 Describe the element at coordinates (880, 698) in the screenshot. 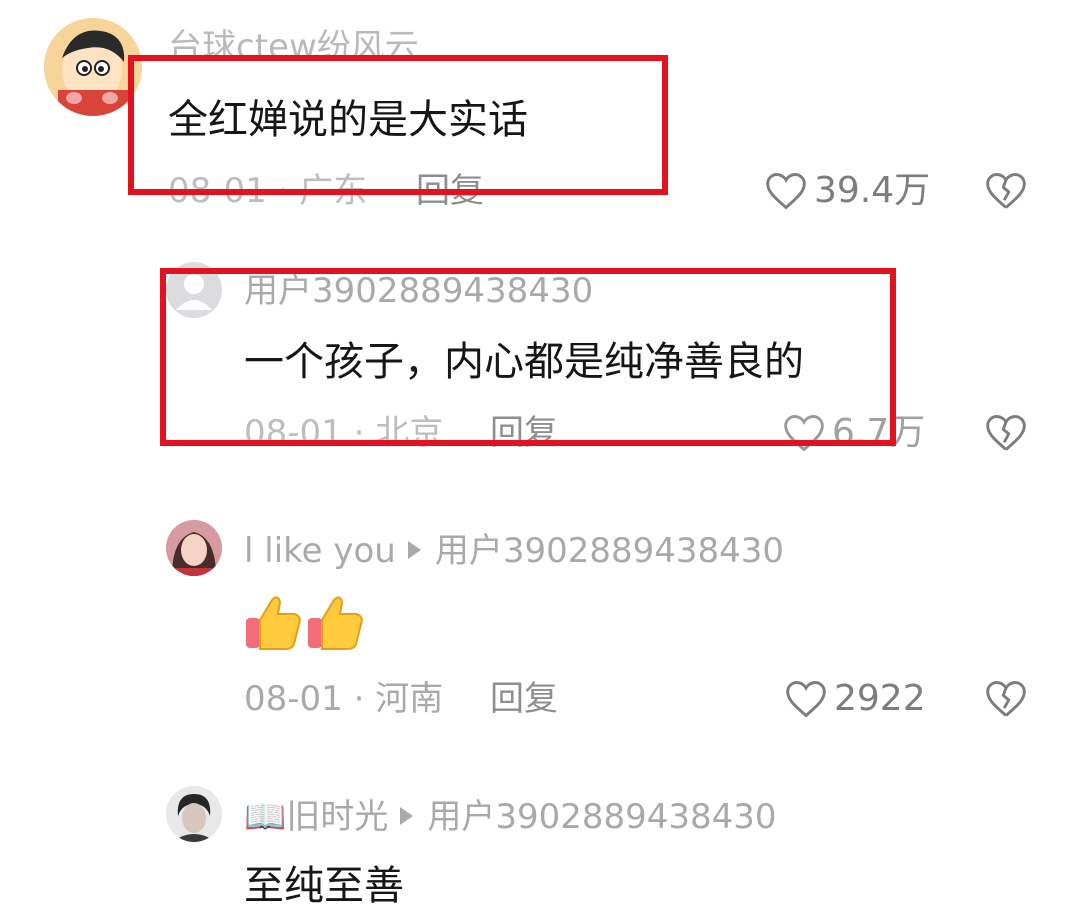

I see `like-count: 2922` at that location.